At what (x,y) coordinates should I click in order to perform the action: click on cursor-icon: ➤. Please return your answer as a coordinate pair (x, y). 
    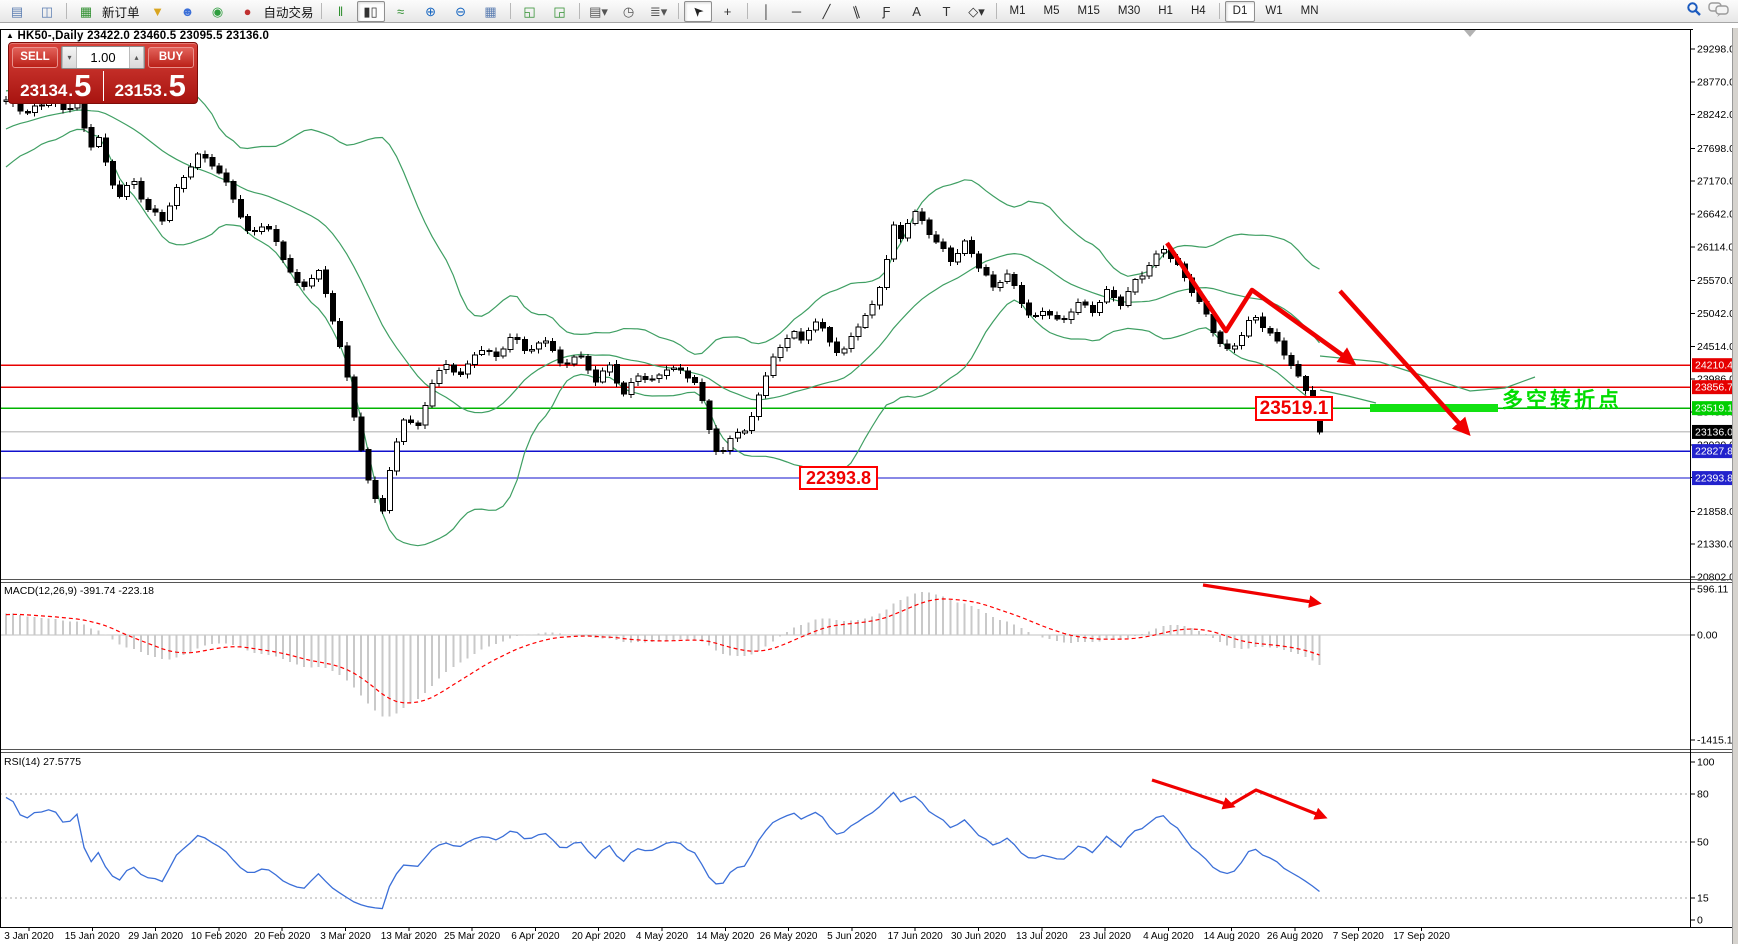
    Looking at the image, I should click on (697, 11).